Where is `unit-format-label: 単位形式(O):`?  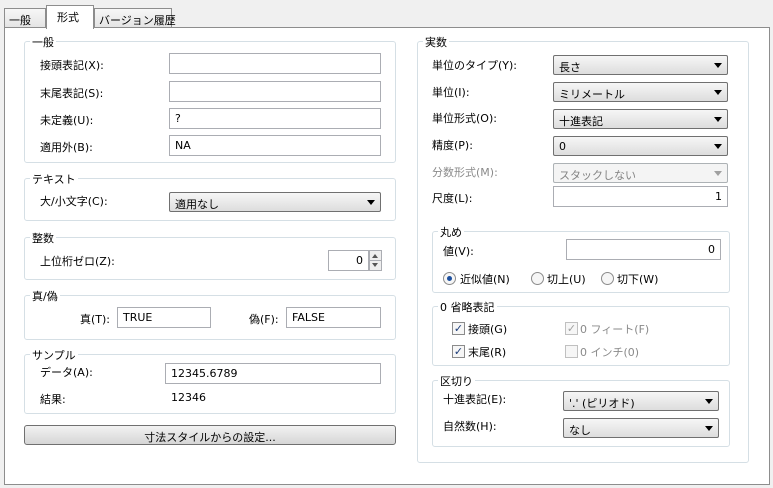 unit-format-label: 単位形式(O): is located at coordinates (464, 118).